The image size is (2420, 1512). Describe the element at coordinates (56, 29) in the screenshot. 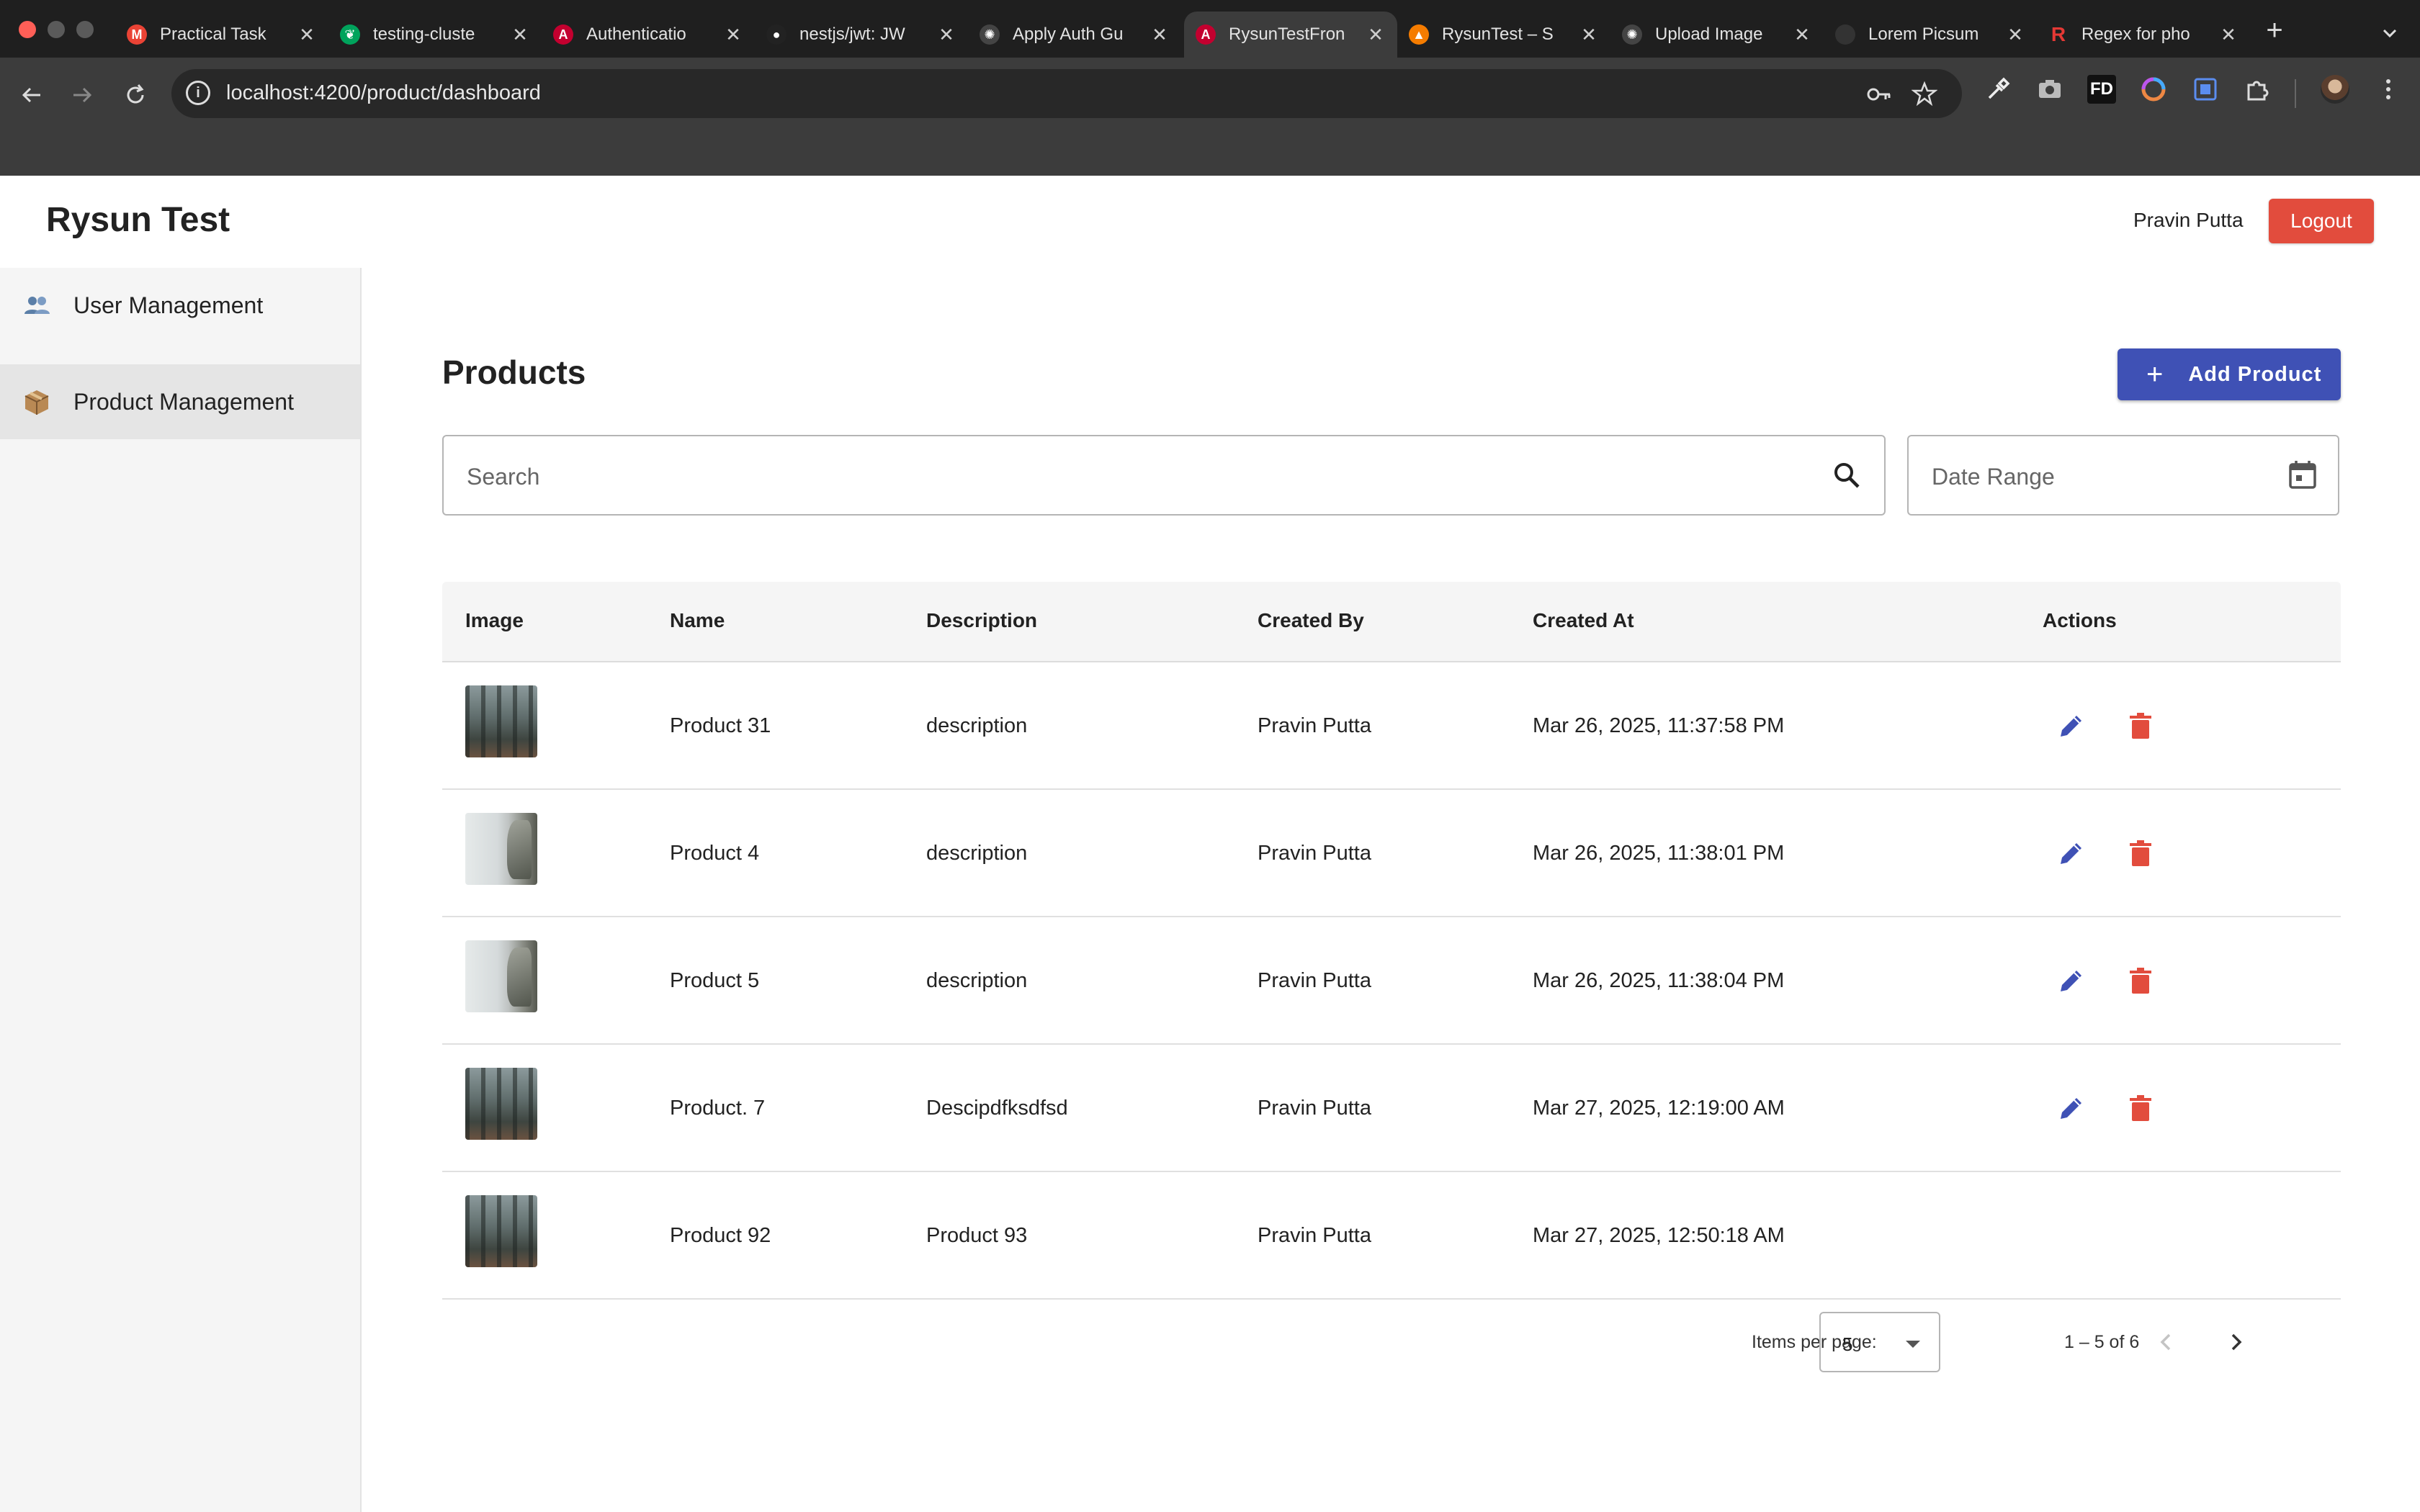

I see `window-minimize-control` at that location.